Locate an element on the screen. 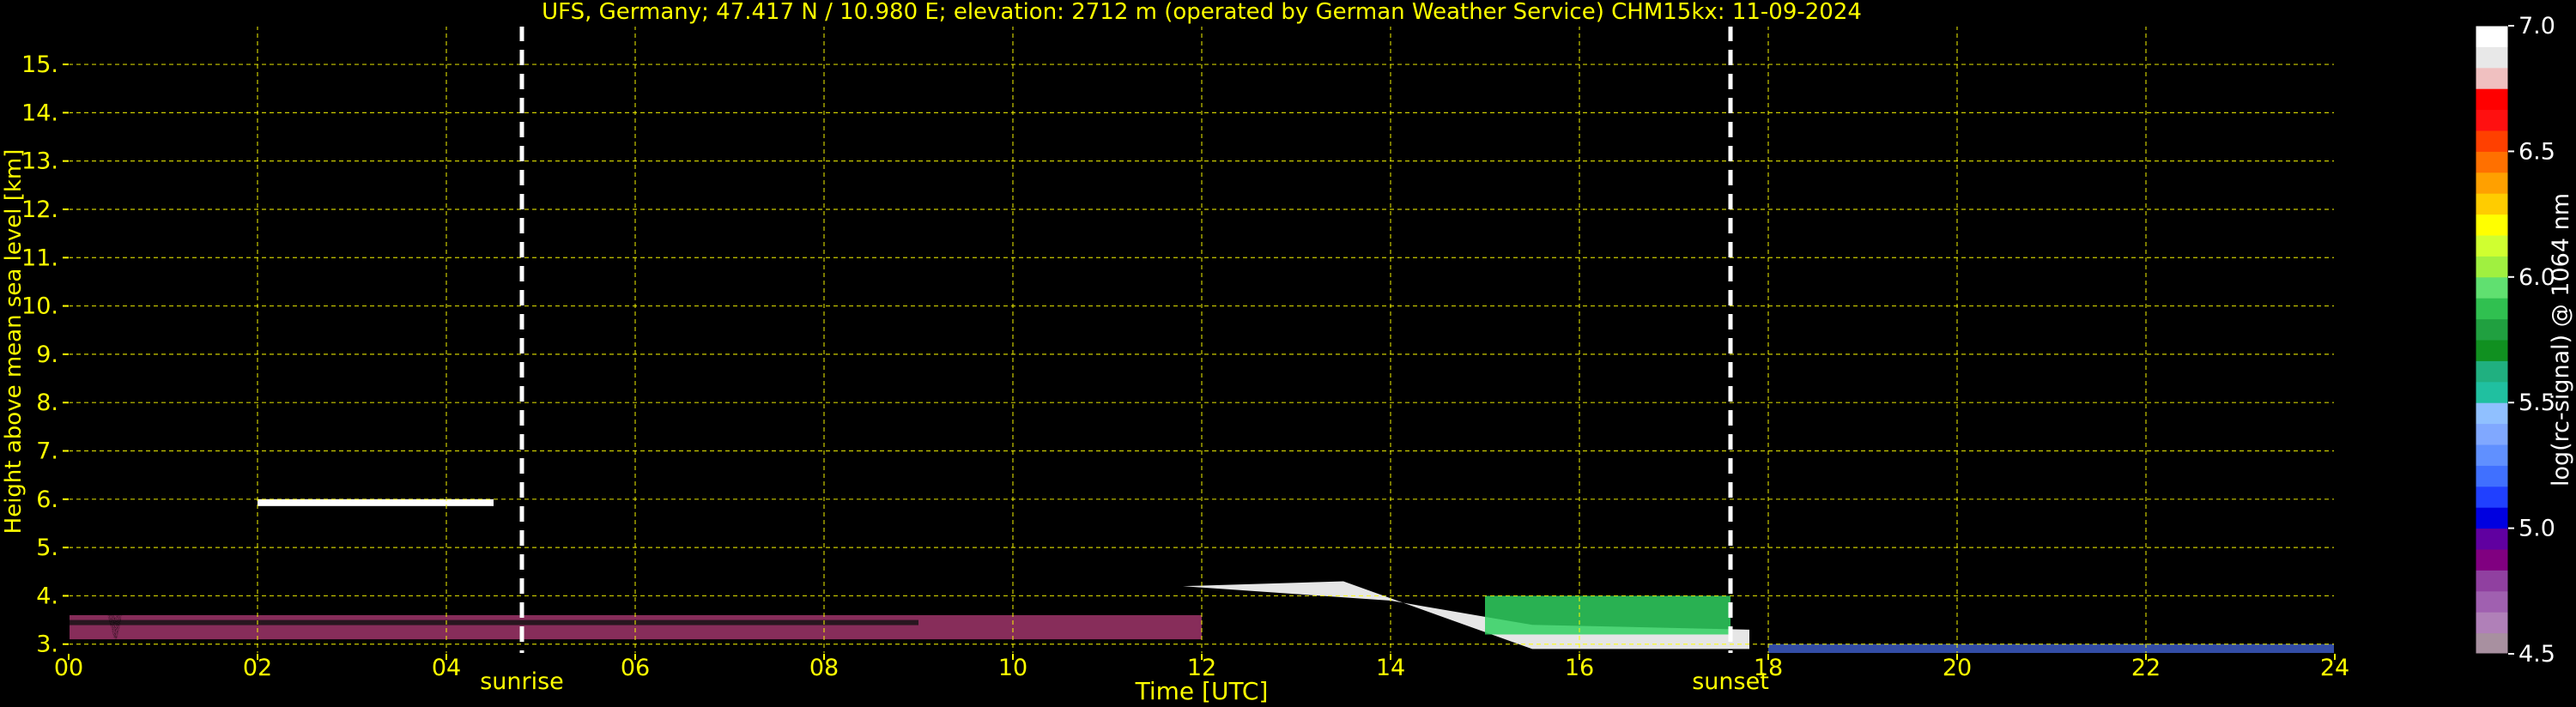 This screenshot has width=2576, height=707. y-tick-label: 6. is located at coordinates (47, 499).